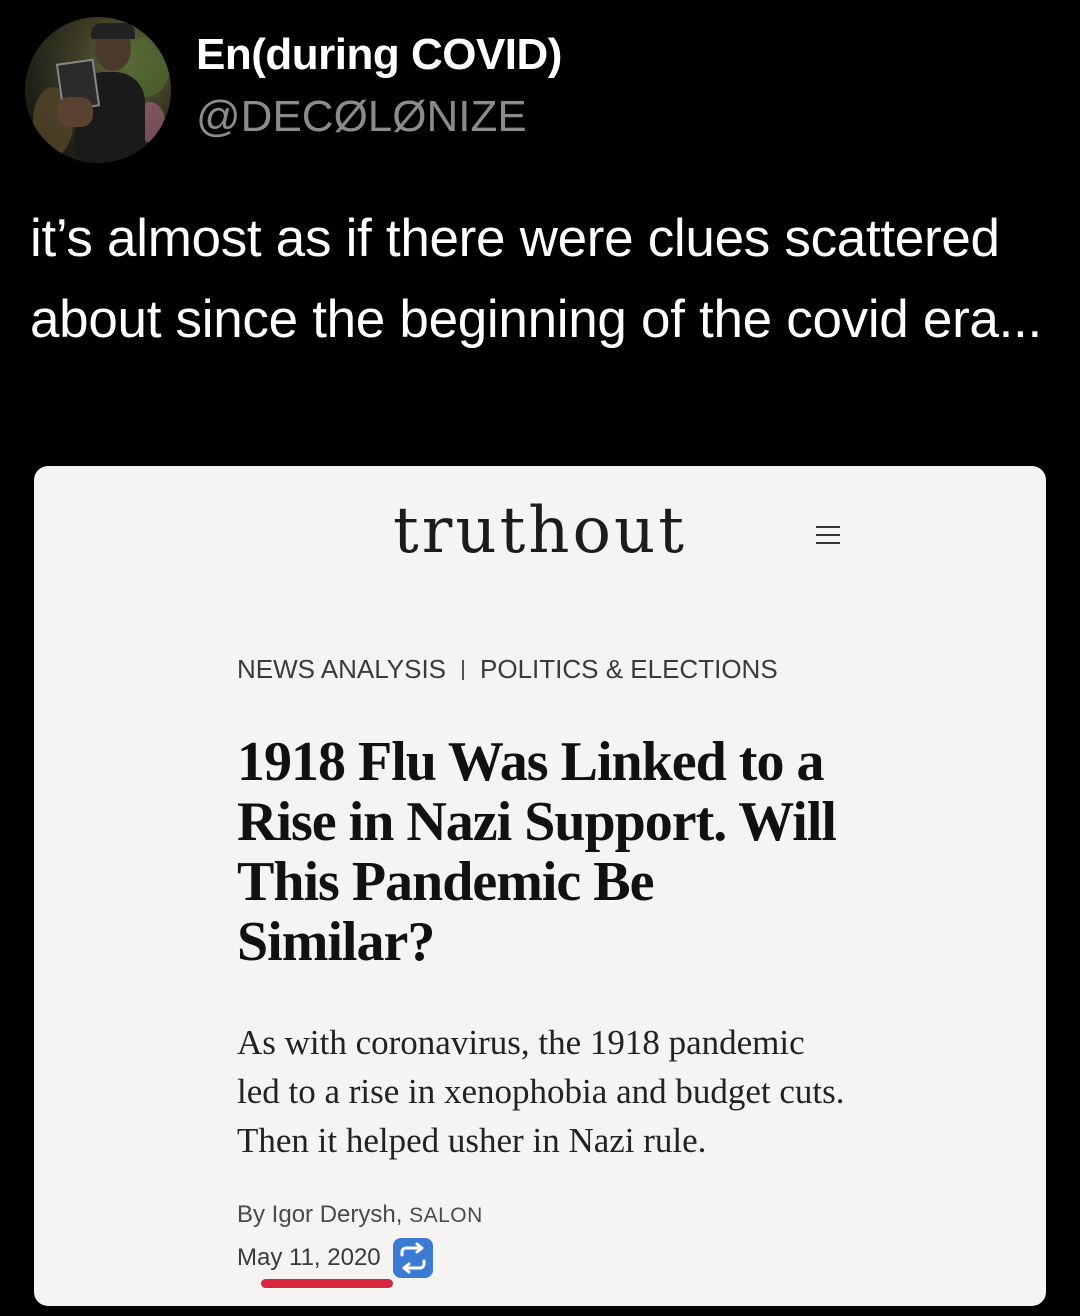  Describe the element at coordinates (327, 1283) in the screenshot. I see `red-underline-mark` at that location.